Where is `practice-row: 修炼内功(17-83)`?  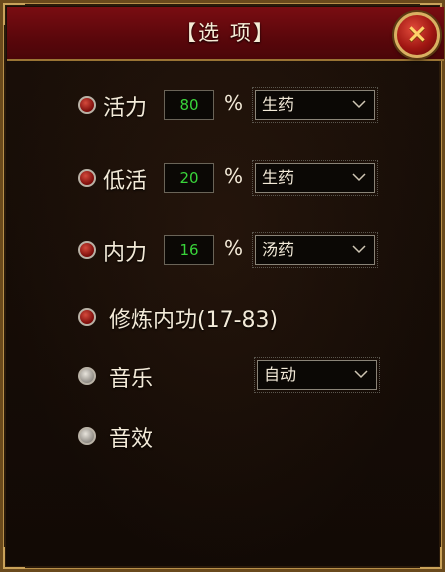
practice-row: 修炼内功(17-83) is located at coordinates (224, 317).